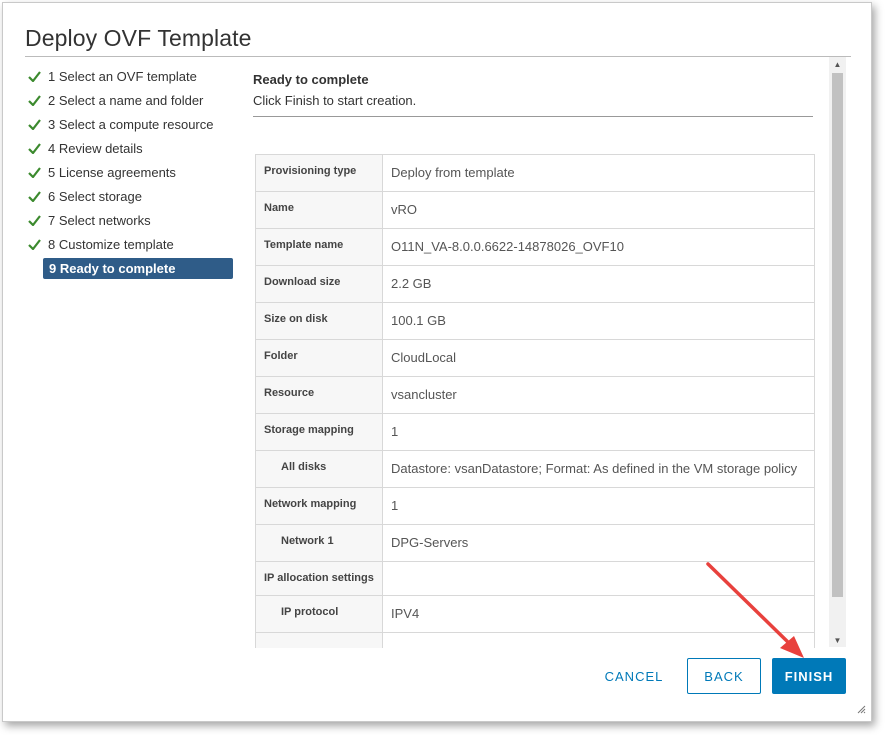 This screenshot has height=735, width=887. Describe the element at coordinates (535, 173) in the screenshot. I see `table-row: Provisioning type Deploy from template` at that location.